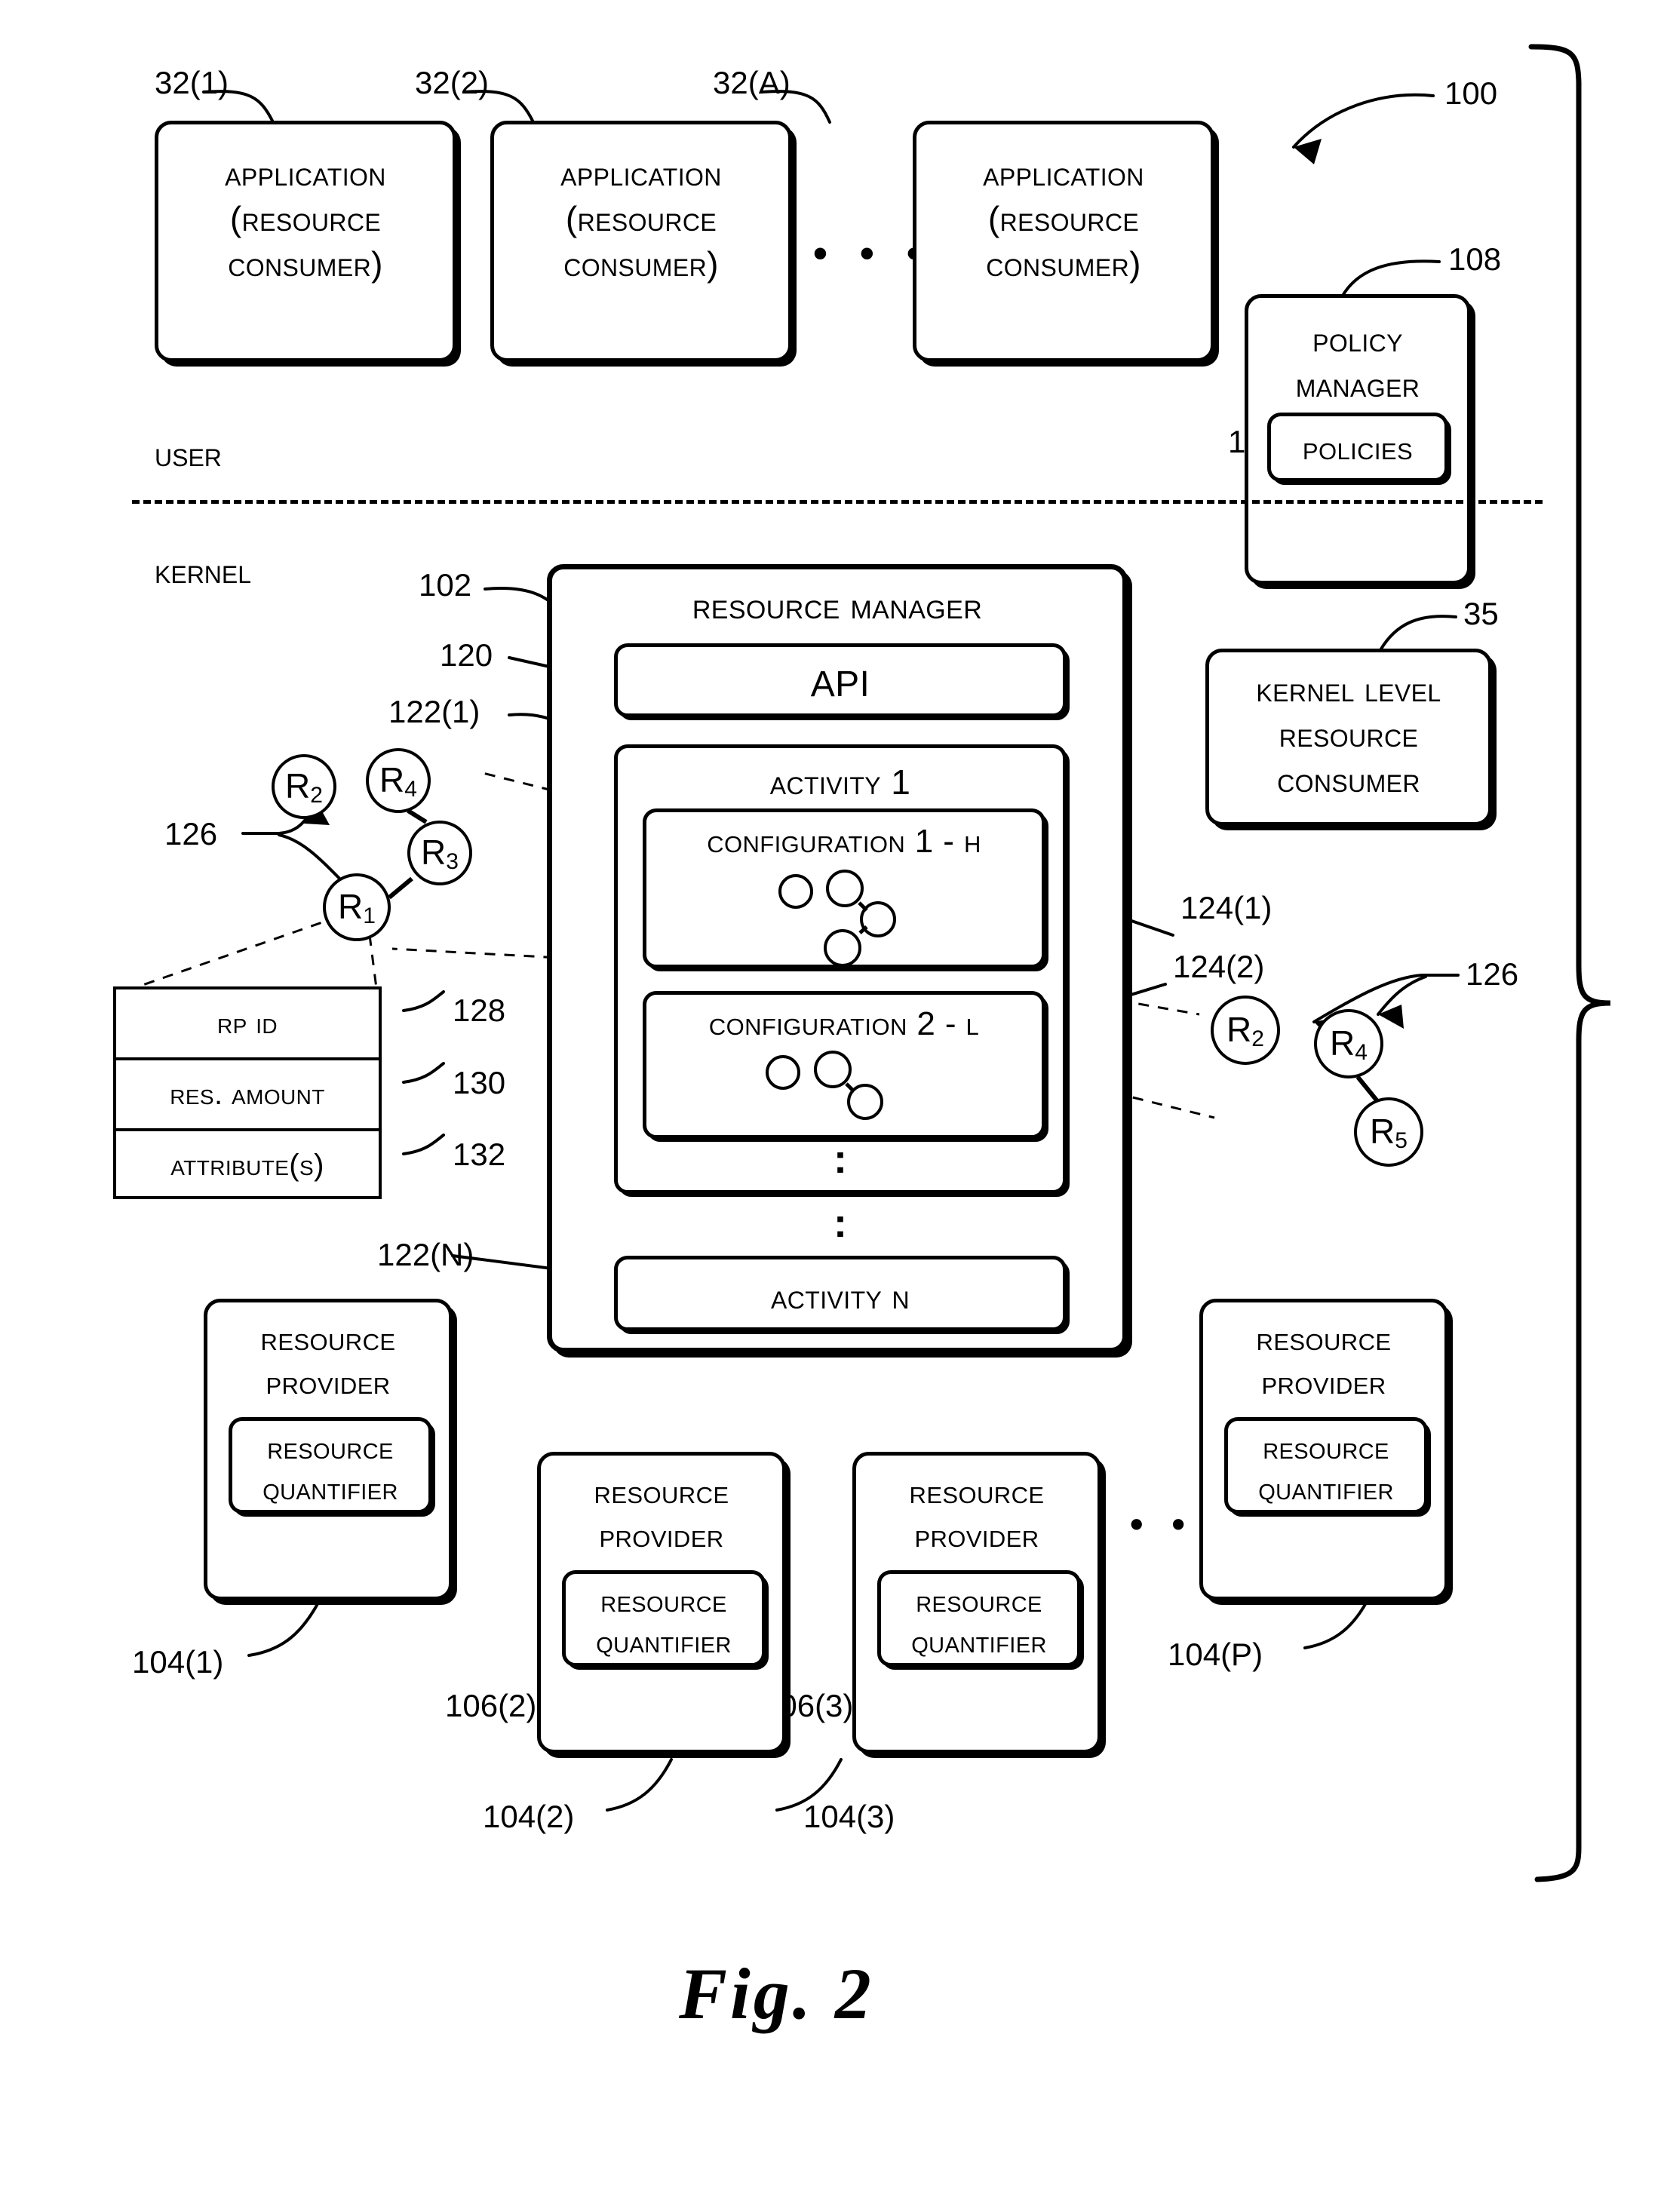  I want to click on ref-120-api: 120, so click(466, 655).